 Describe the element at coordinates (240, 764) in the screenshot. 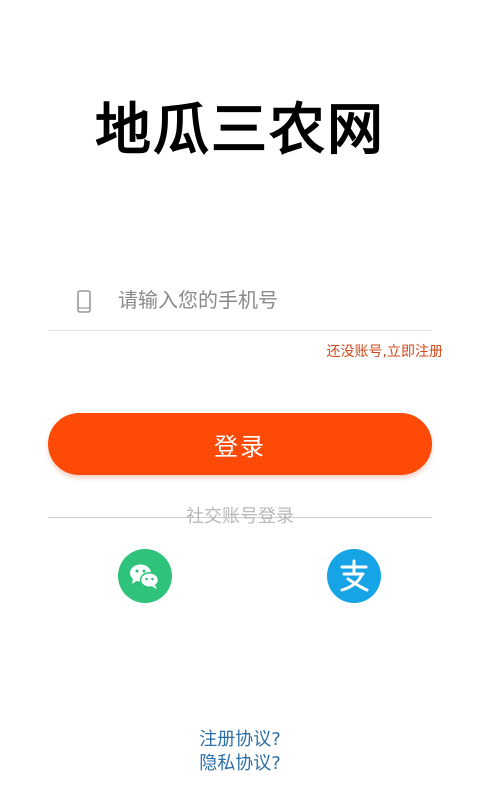

I see `privacy-agreement-link: 隐私协议?` at that location.